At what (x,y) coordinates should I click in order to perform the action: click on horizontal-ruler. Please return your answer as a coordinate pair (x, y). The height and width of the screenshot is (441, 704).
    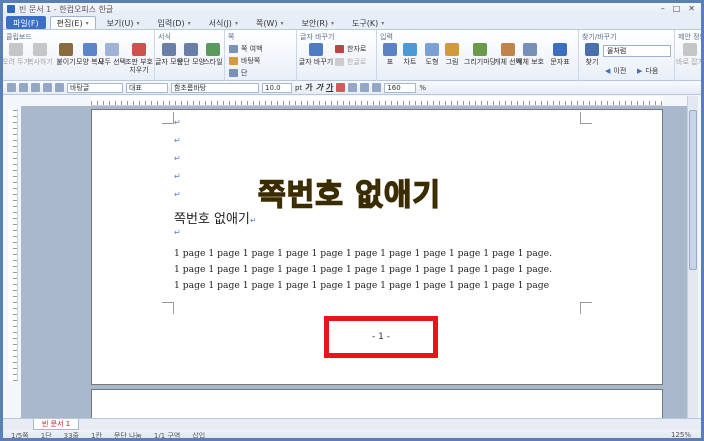
    Looking at the image, I should click on (377, 101).